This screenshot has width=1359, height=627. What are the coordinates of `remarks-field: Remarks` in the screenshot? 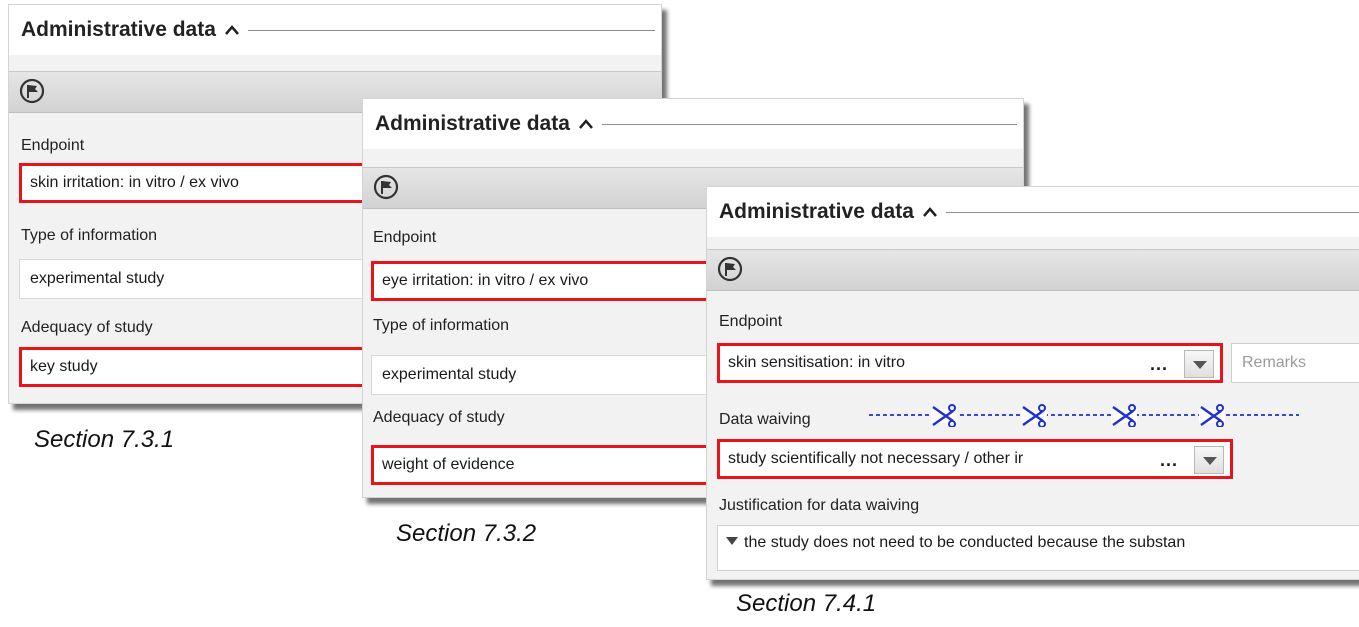 It's located at (1295, 363).